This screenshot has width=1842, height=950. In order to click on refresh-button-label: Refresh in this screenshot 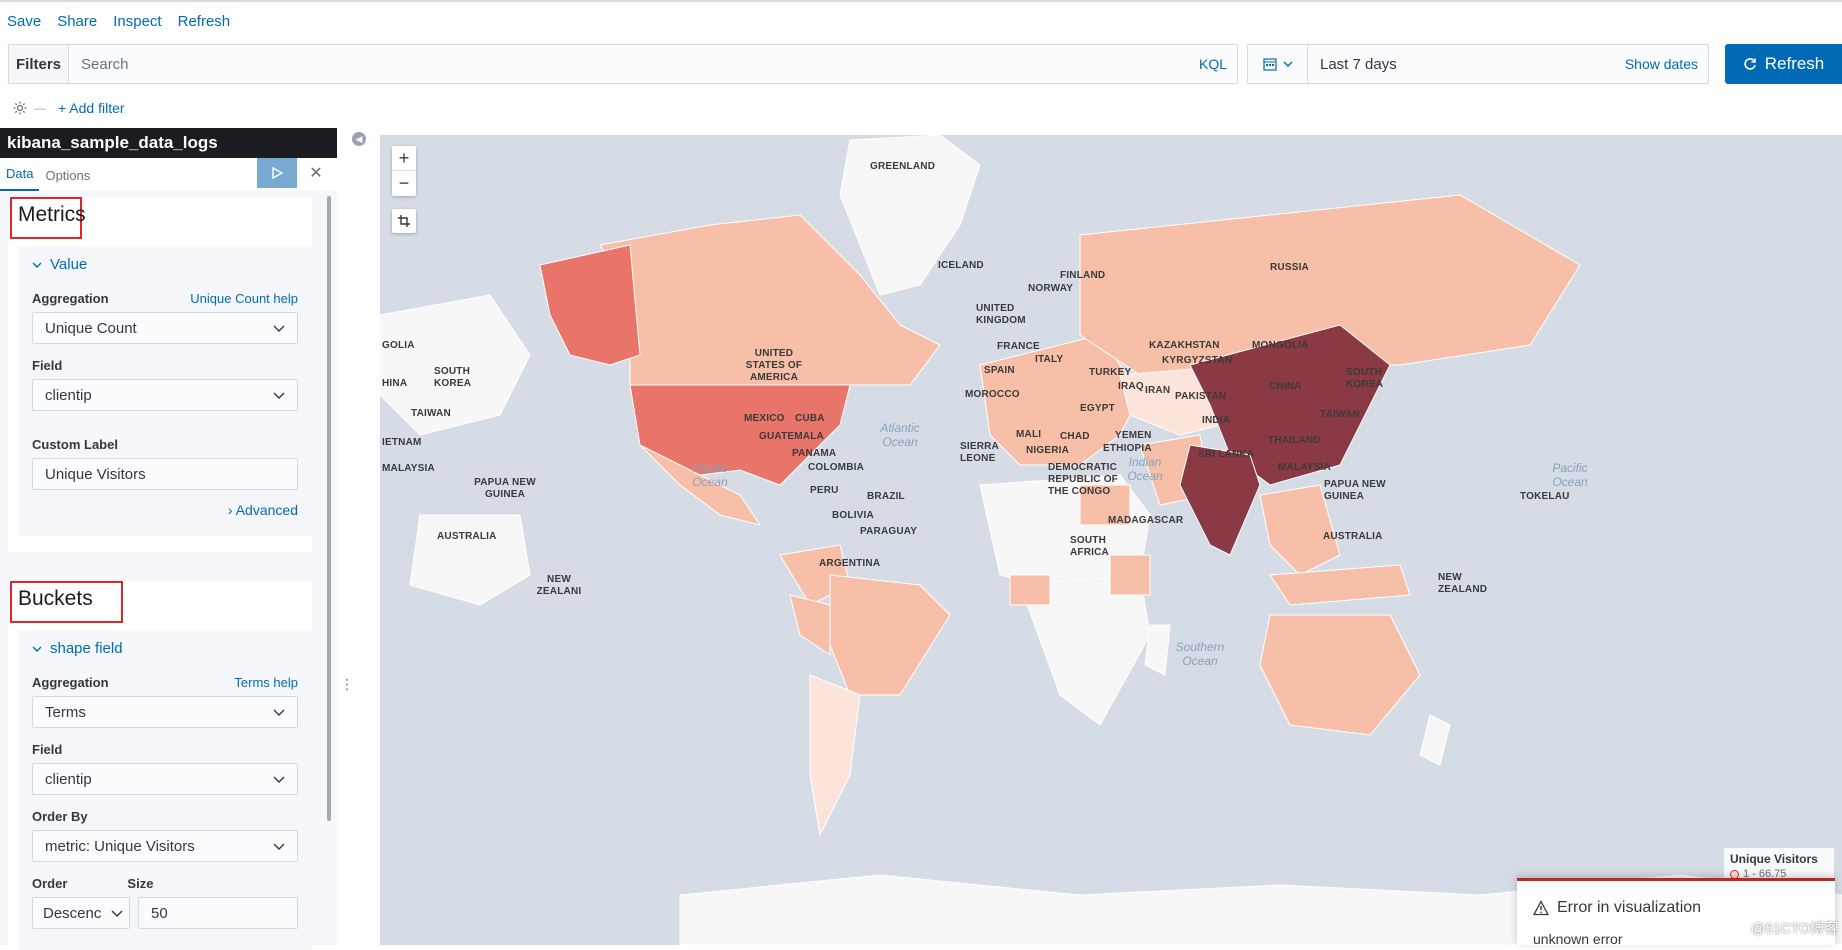, I will do `click(1794, 63)`.